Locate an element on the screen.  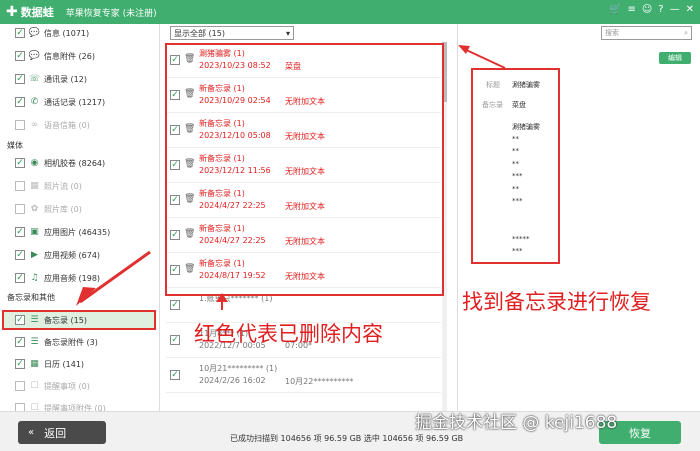
edit-button: 编辑 is located at coordinates (675, 58).